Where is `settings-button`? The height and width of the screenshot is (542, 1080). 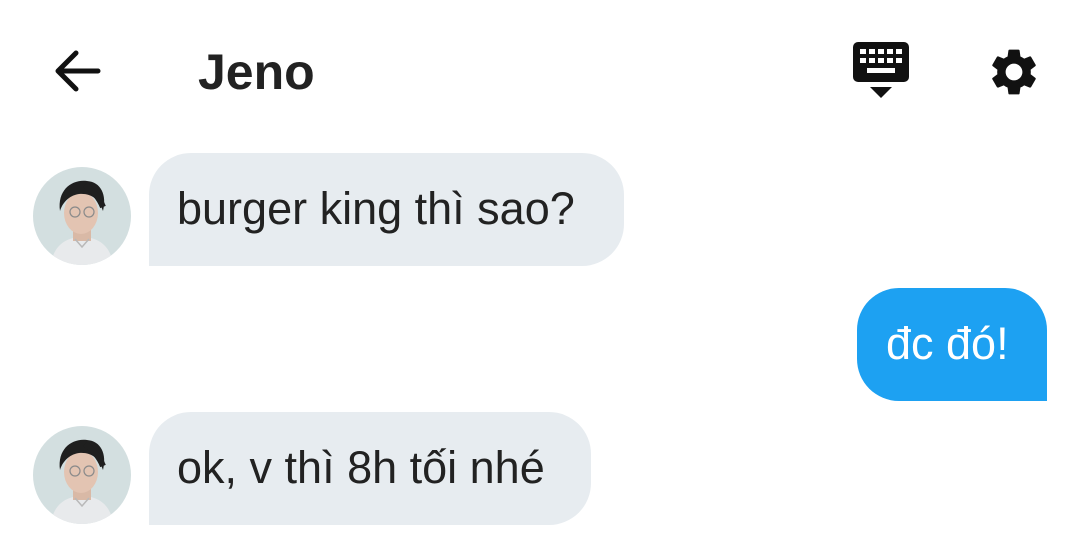 settings-button is located at coordinates (1014, 72).